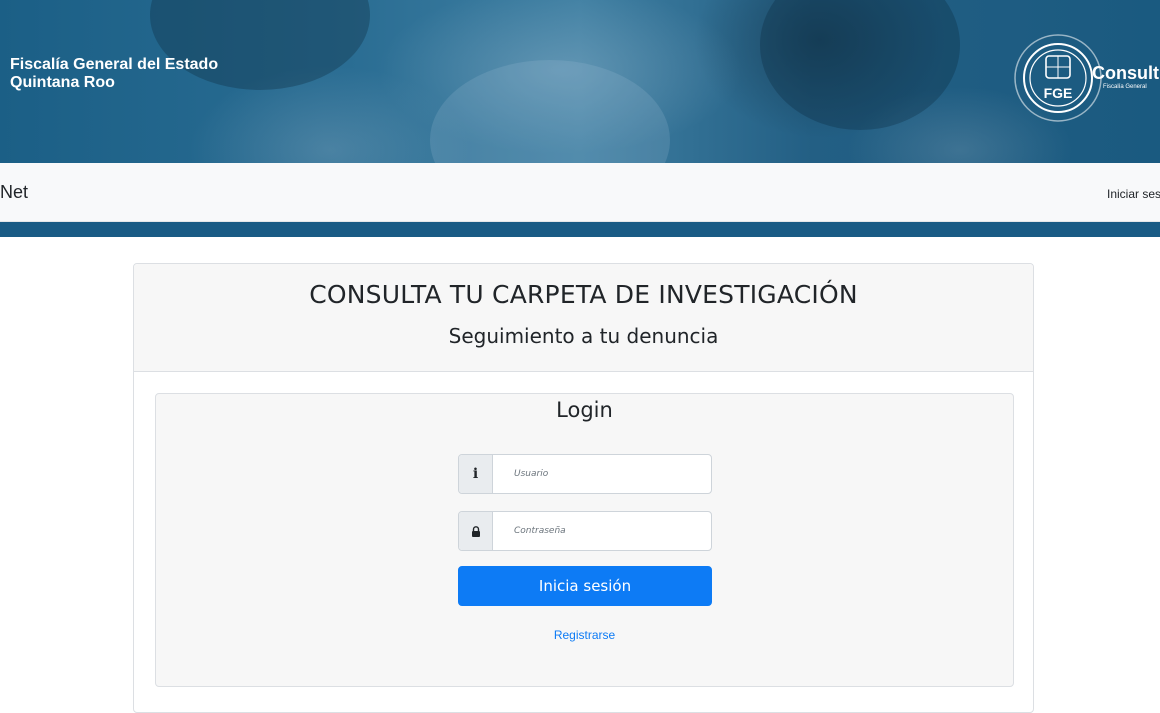 This screenshot has width=1160, height=713. What do you see at coordinates (602, 531) in the screenshot?
I see `password-input` at bounding box center [602, 531].